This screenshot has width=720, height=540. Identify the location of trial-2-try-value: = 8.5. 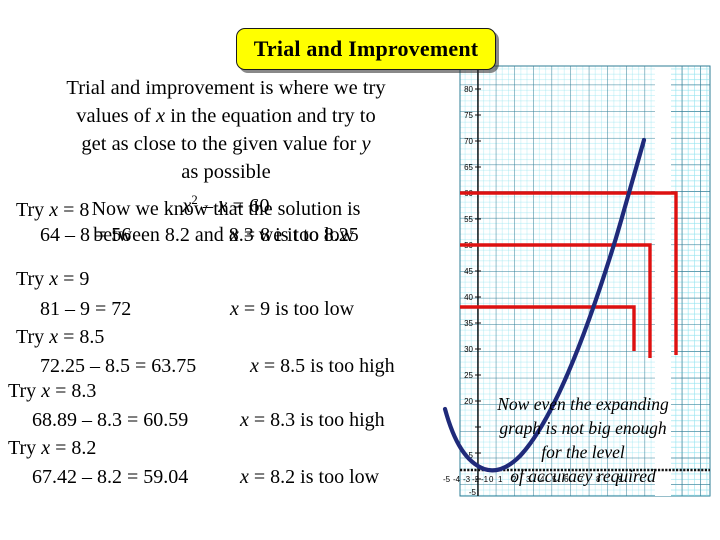
(81, 337).